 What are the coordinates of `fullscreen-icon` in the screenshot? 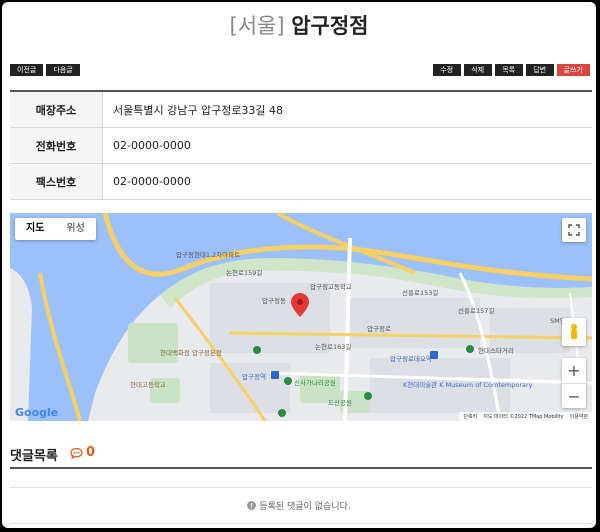 It's located at (574, 230).